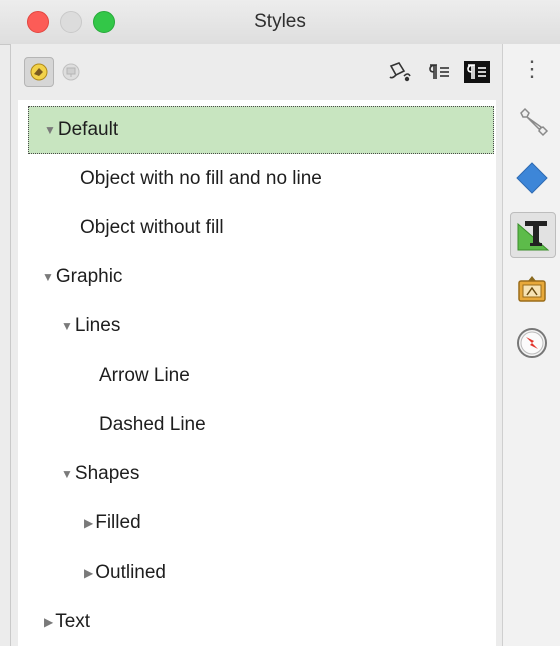  What do you see at coordinates (289, 573) in the screenshot?
I see `tree-item-outlined: ▶ Outlined` at bounding box center [289, 573].